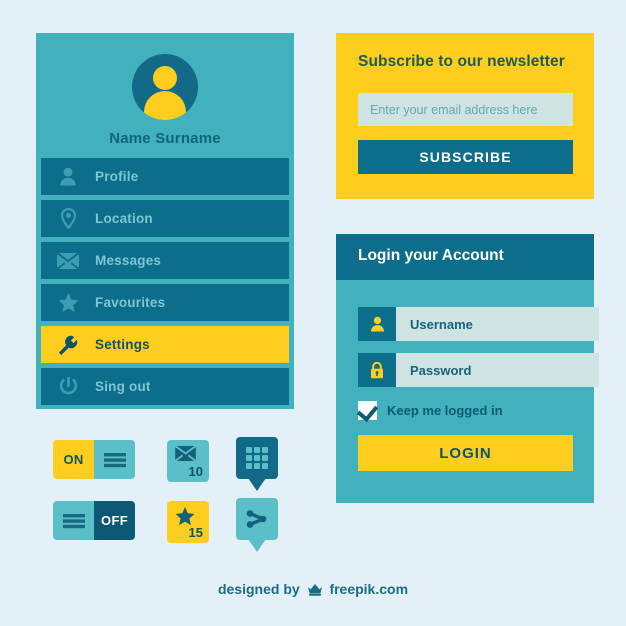 The height and width of the screenshot is (626, 626). I want to click on toggle-on-label: ON, so click(73, 459).